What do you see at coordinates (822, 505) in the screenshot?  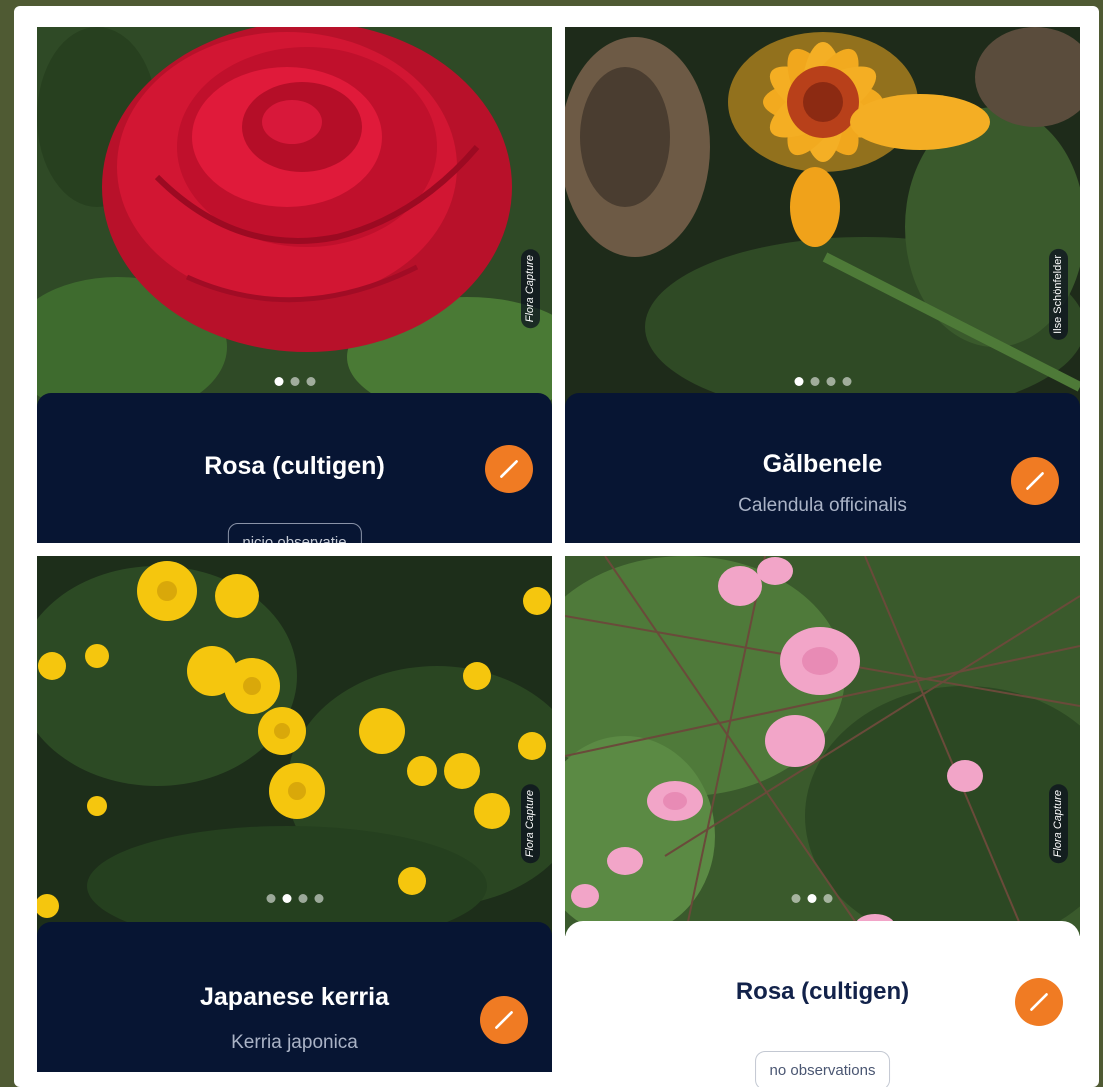 I see `scientific-name: Calendula officinalis` at bounding box center [822, 505].